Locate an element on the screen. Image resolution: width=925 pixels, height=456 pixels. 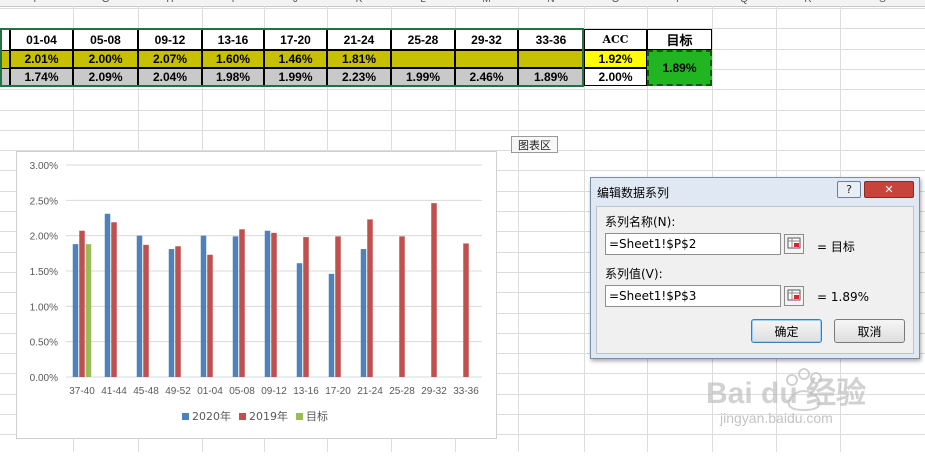
x-tick-label: 49-52 is located at coordinates (178, 391).